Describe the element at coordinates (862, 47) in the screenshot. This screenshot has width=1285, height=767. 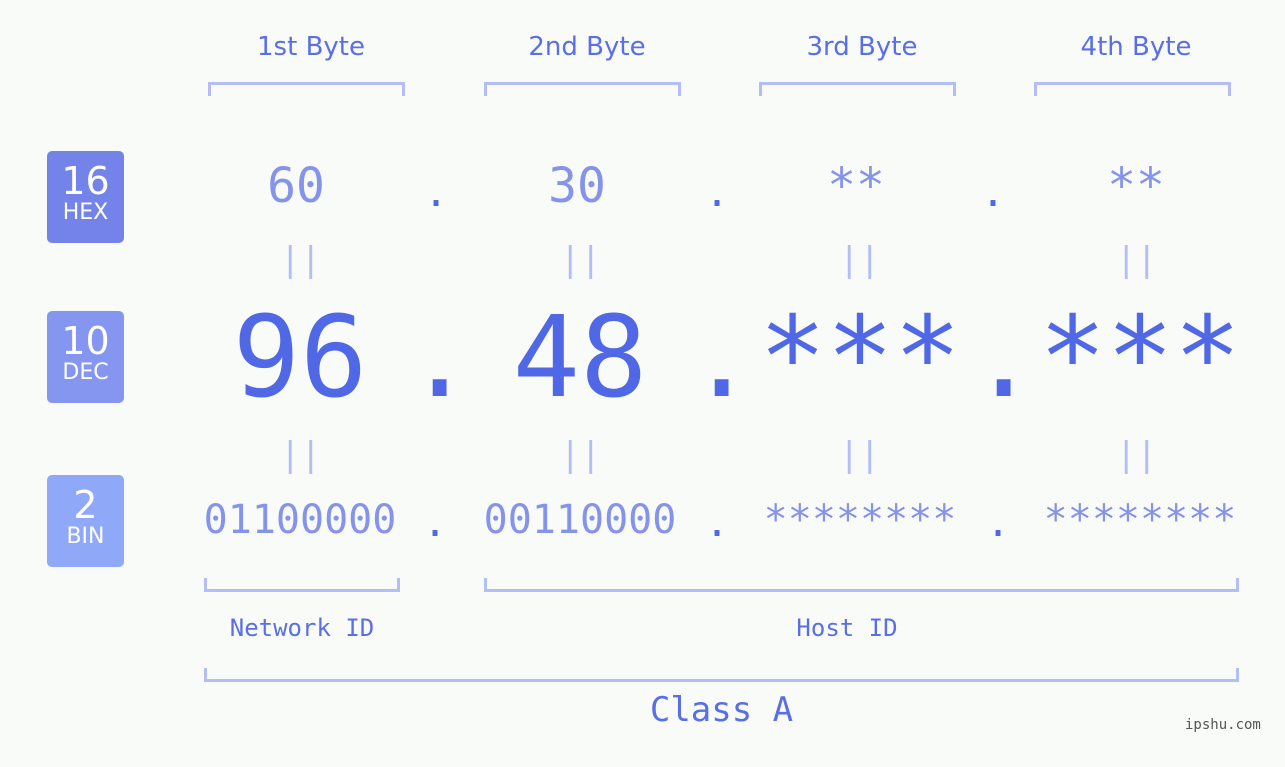
I see `byte-header-3: 3rd Byte` at that location.